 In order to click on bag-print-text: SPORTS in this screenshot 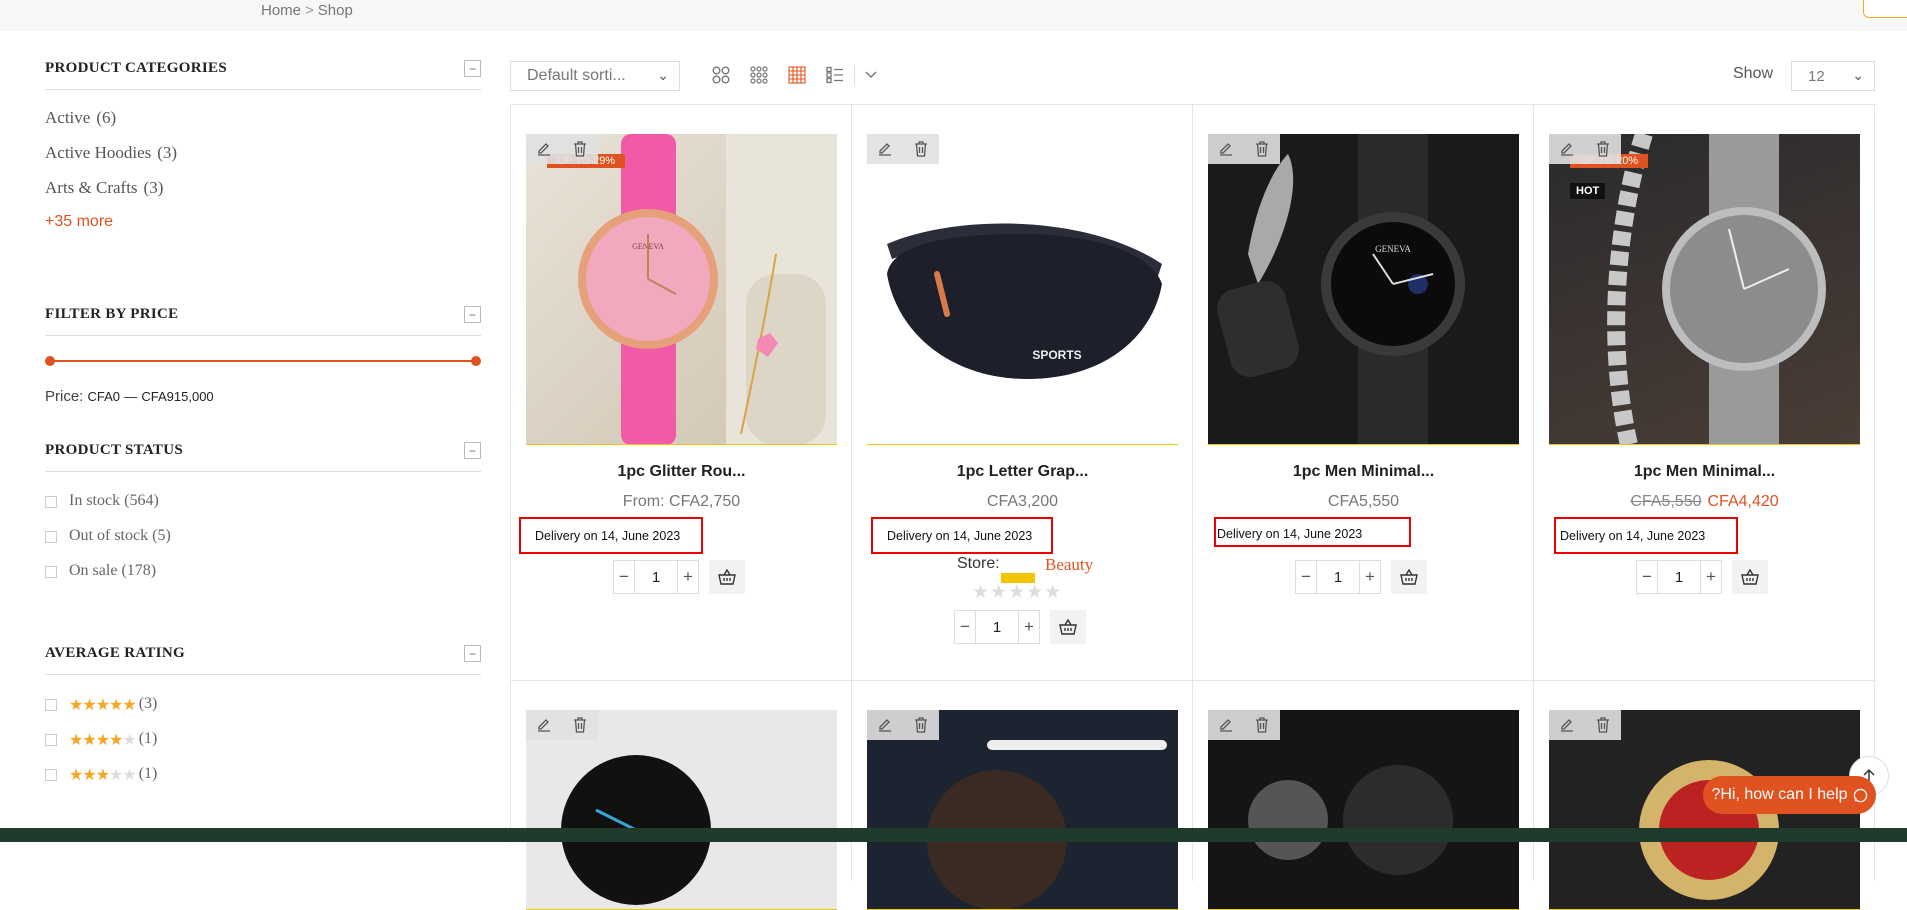, I will do `click(1056, 355)`.